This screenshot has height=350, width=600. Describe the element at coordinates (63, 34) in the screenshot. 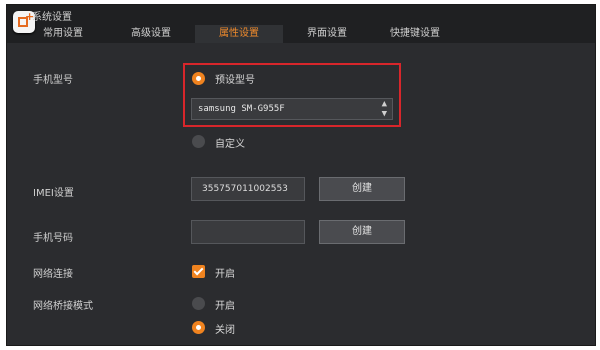

I see `tab-general: 常用设置` at that location.